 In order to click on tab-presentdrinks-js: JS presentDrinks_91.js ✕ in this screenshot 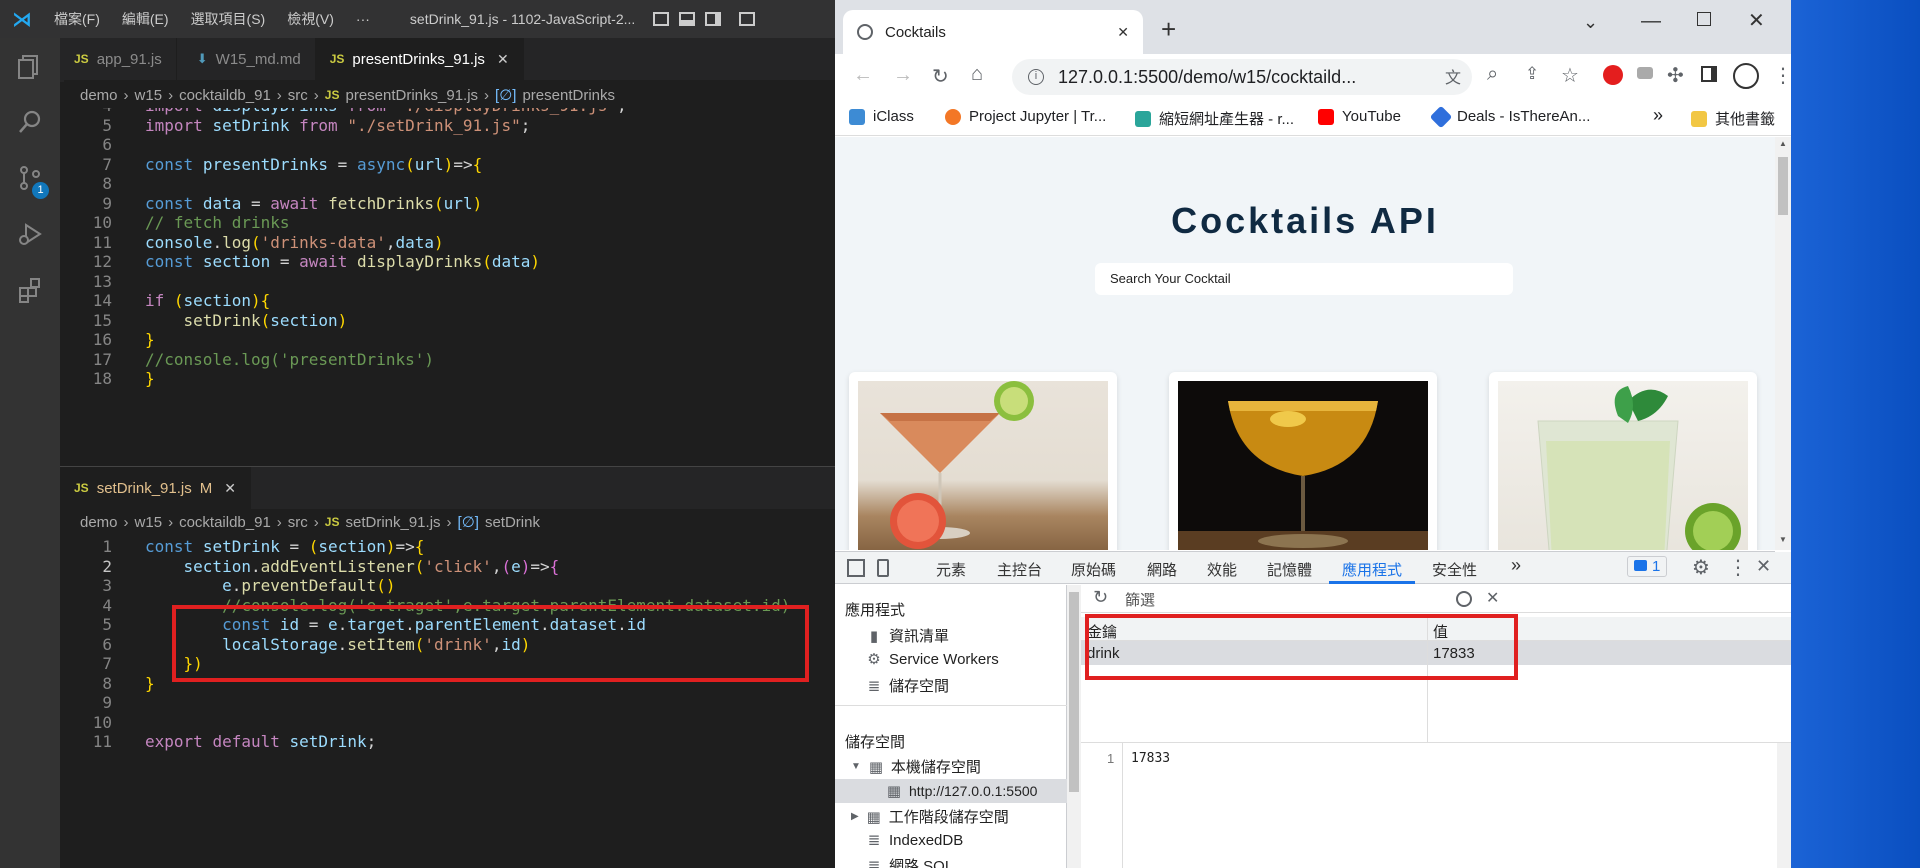, I will do `click(419, 59)`.